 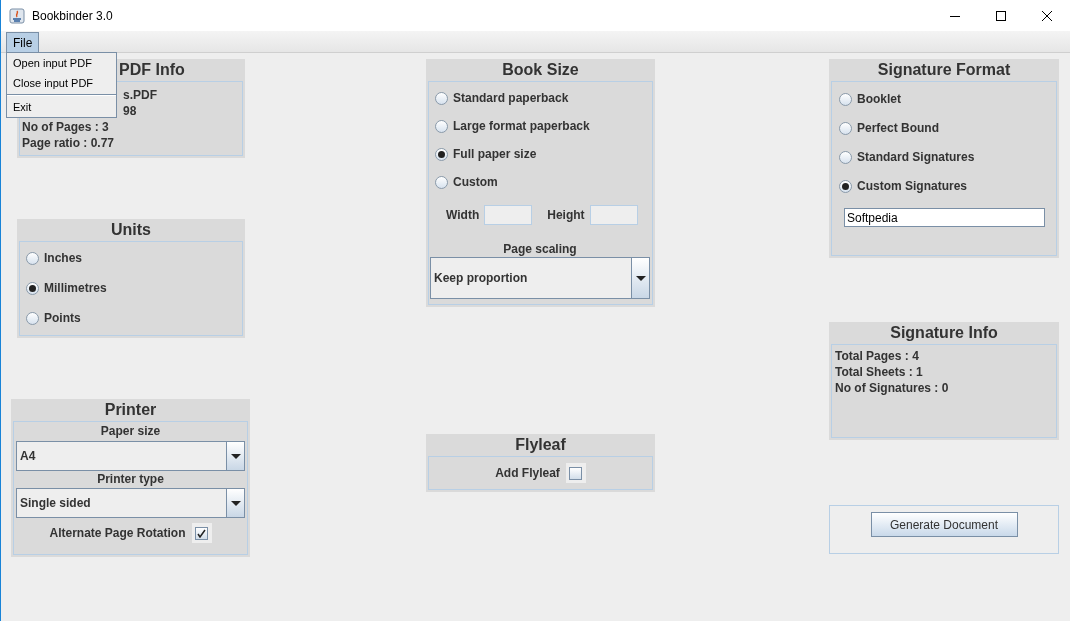 I want to click on panel-title: Signature Format, so click(x=944, y=70).